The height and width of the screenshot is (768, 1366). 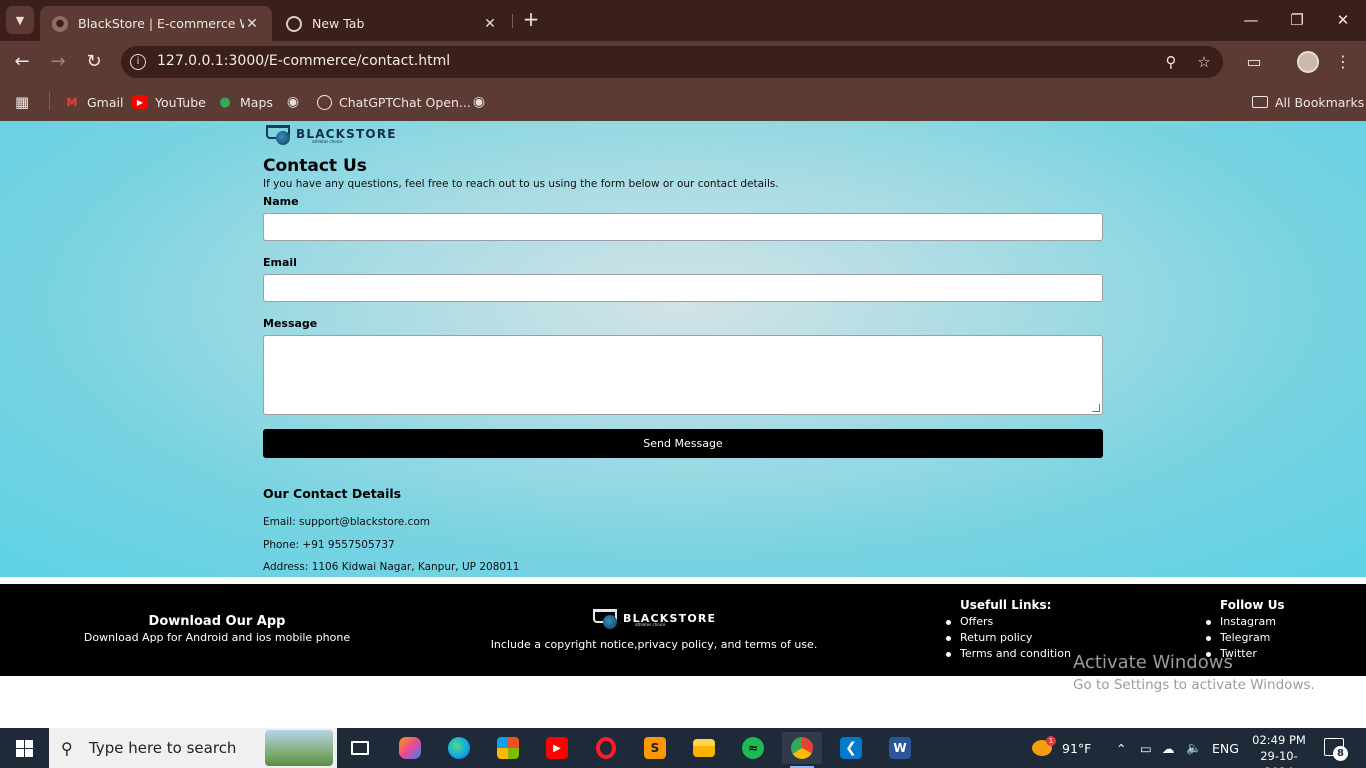 I want to click on download-app-heading: Download Our App, so click(x=217, y=621).